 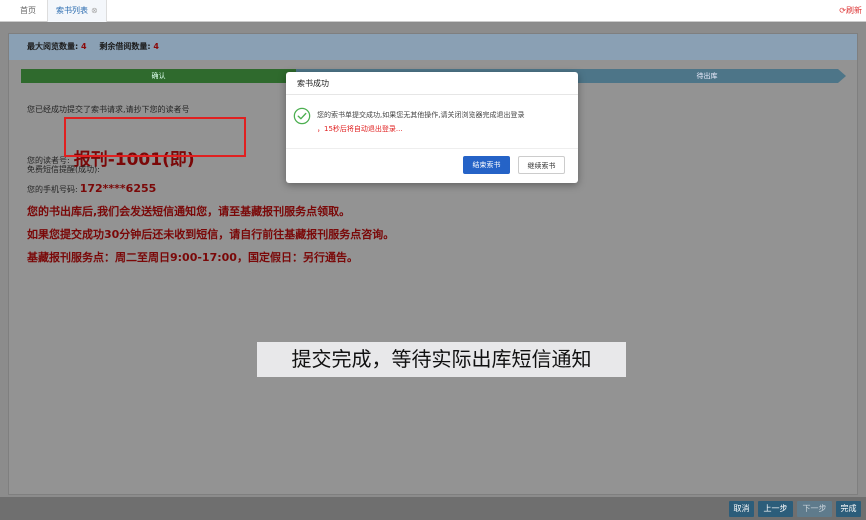 I want to click on done-button: 完成, so click(x=848, y=509).